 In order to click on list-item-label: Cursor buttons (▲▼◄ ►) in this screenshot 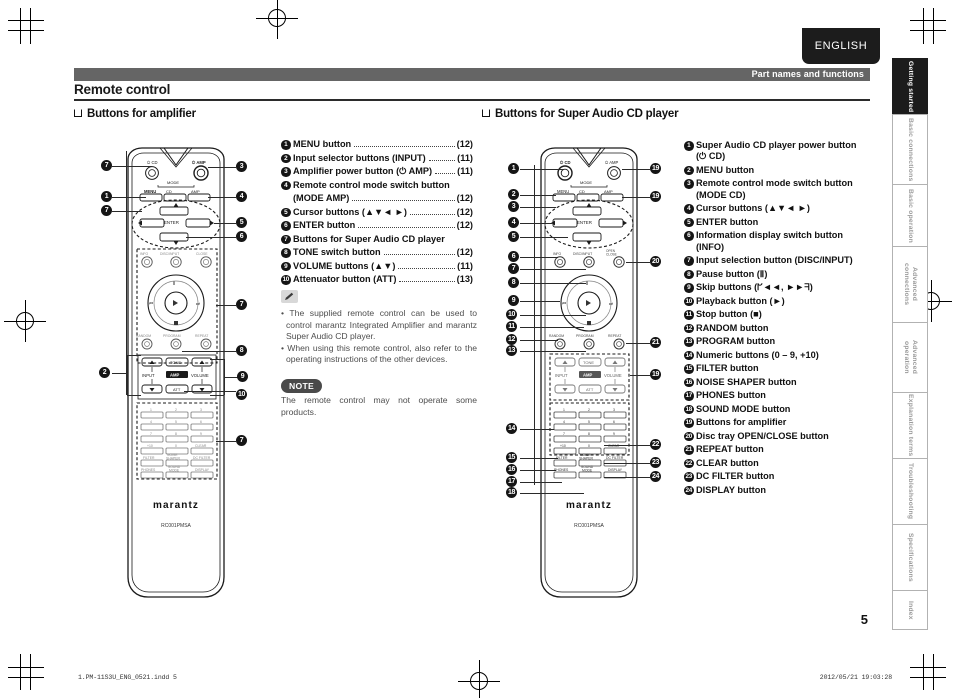, I will do `click(753, 208)`.